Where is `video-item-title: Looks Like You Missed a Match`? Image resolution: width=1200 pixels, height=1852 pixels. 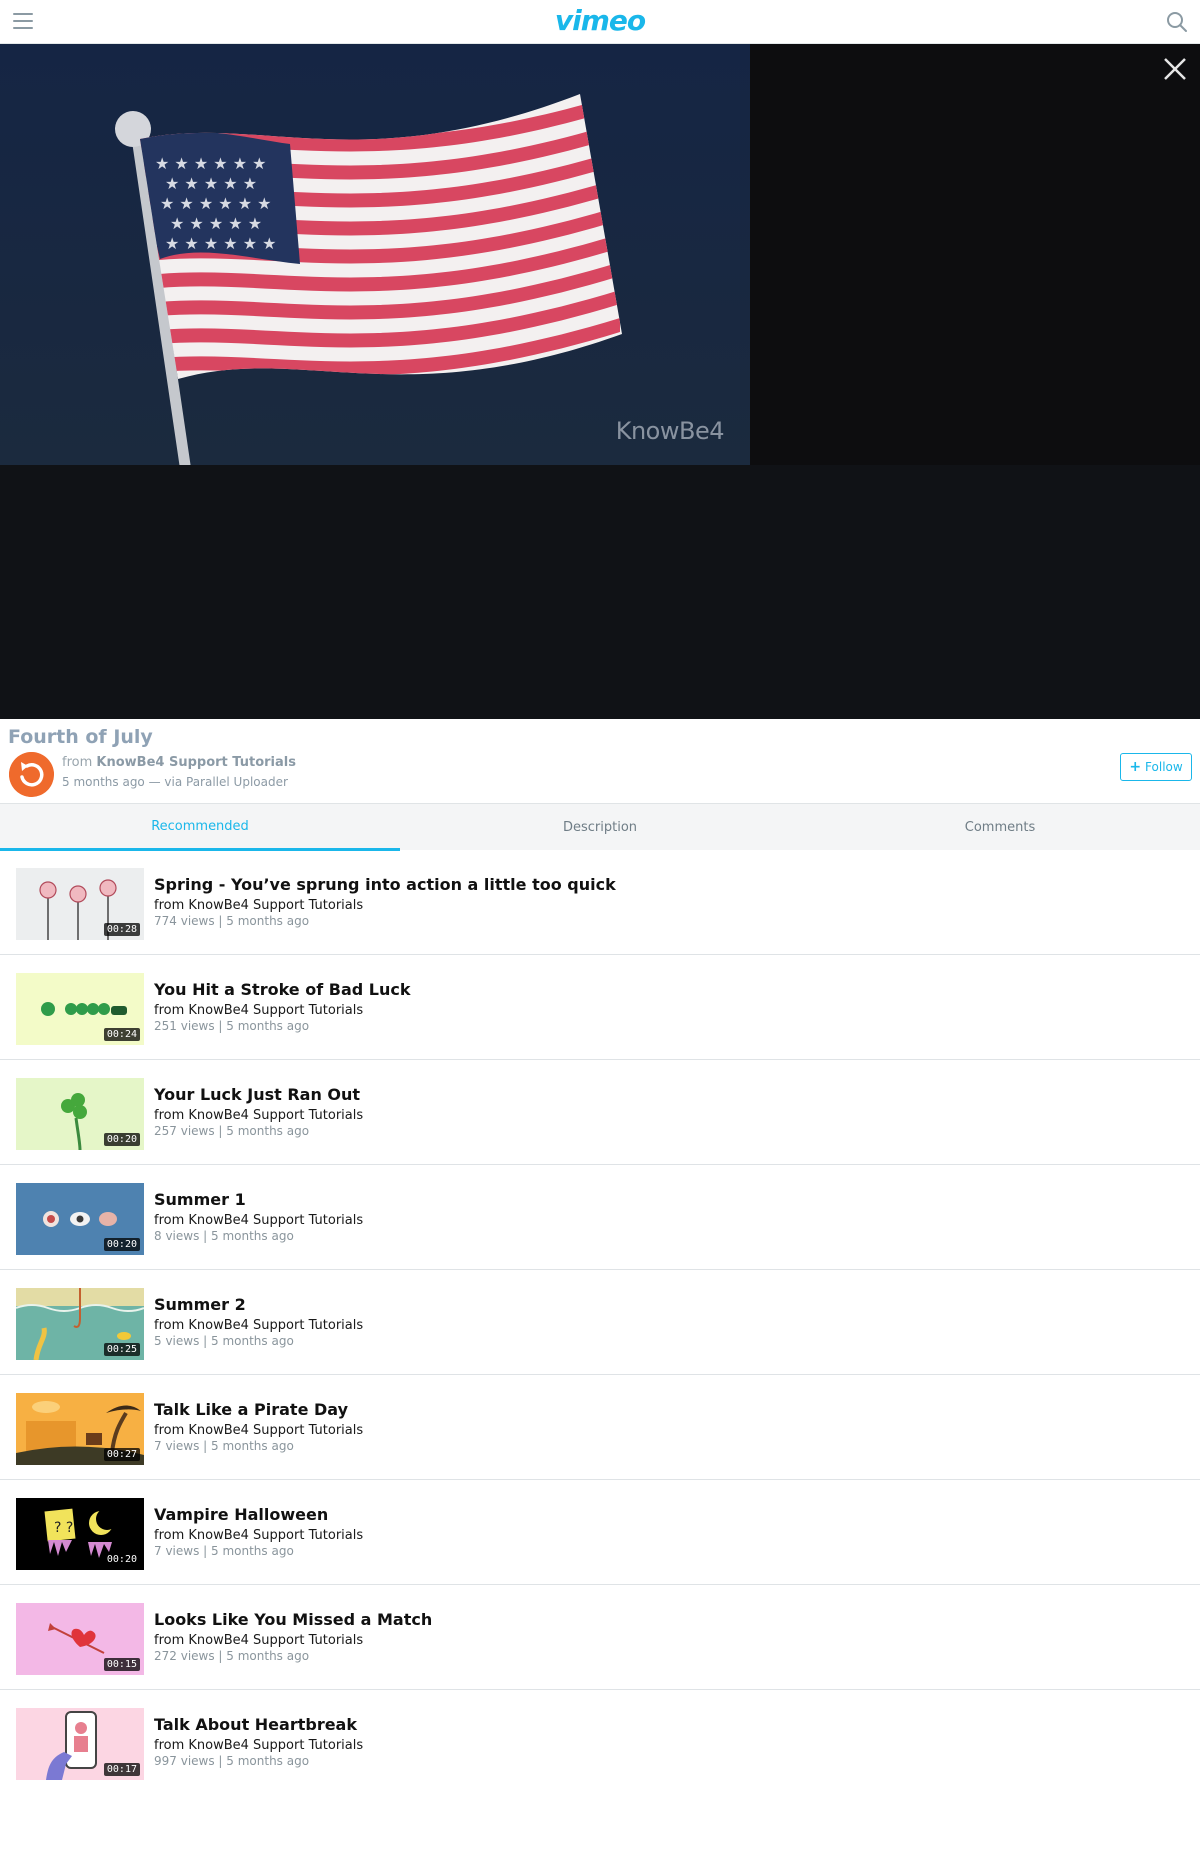 video-item-title: Looks Like You Missed a Match is located at coordinates (293, 1619).